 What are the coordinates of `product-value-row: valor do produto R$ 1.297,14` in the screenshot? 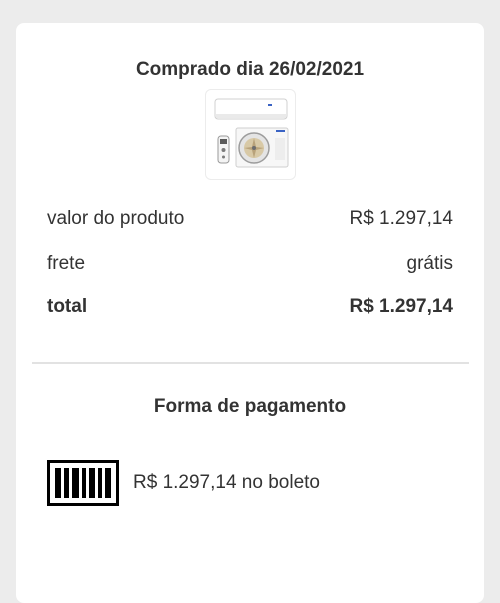 It's located at (250, 219).